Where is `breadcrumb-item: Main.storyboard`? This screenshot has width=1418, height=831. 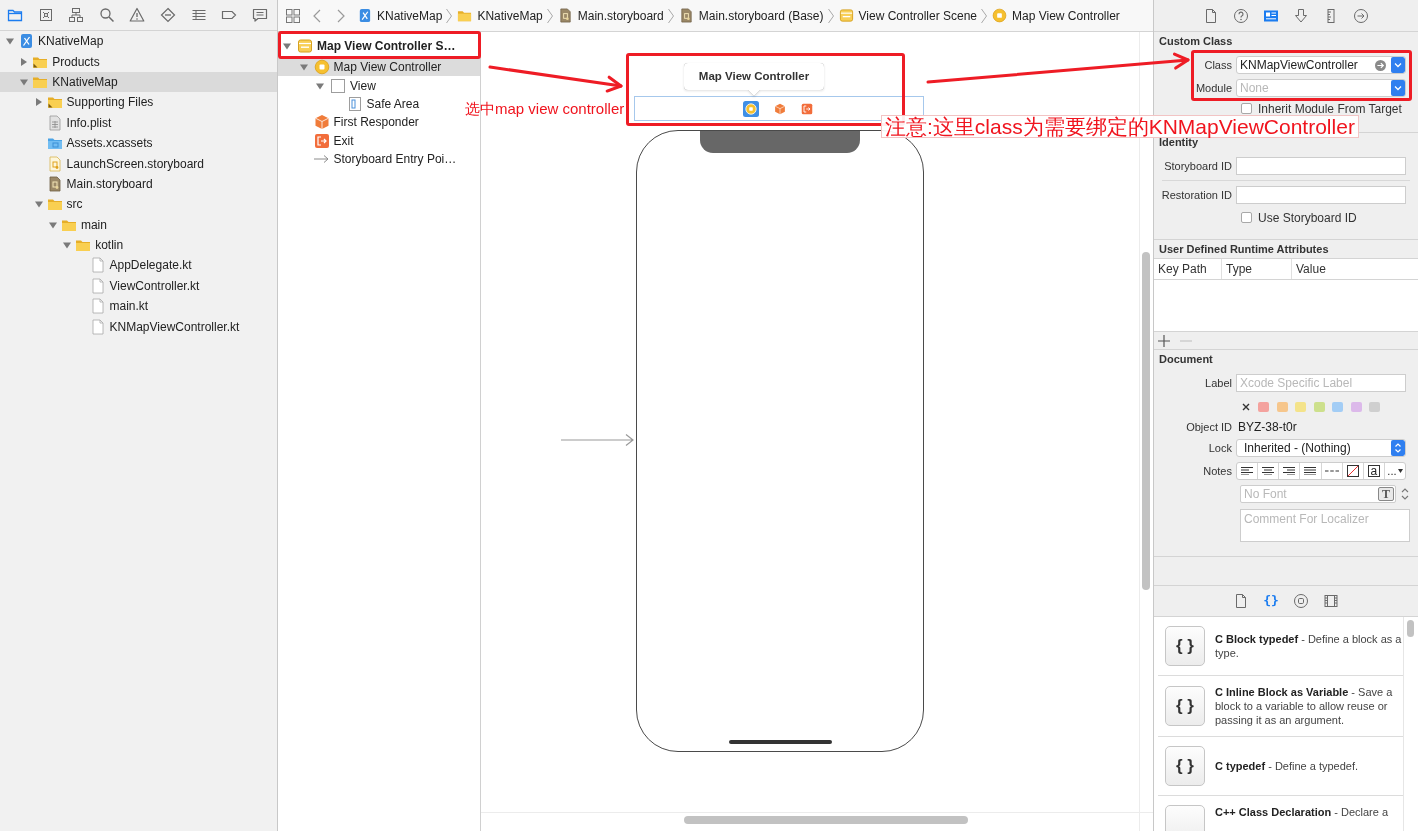 breadcrumb-item: Main.storyboard is located at coordinates (610, 15).